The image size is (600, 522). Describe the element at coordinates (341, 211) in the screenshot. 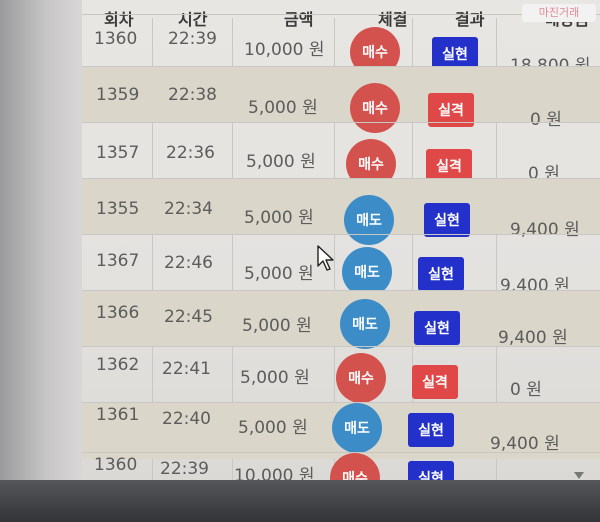

I see `table-row: 1355 22:34 5,000 원 매도 실현 9,400 원` at that location.